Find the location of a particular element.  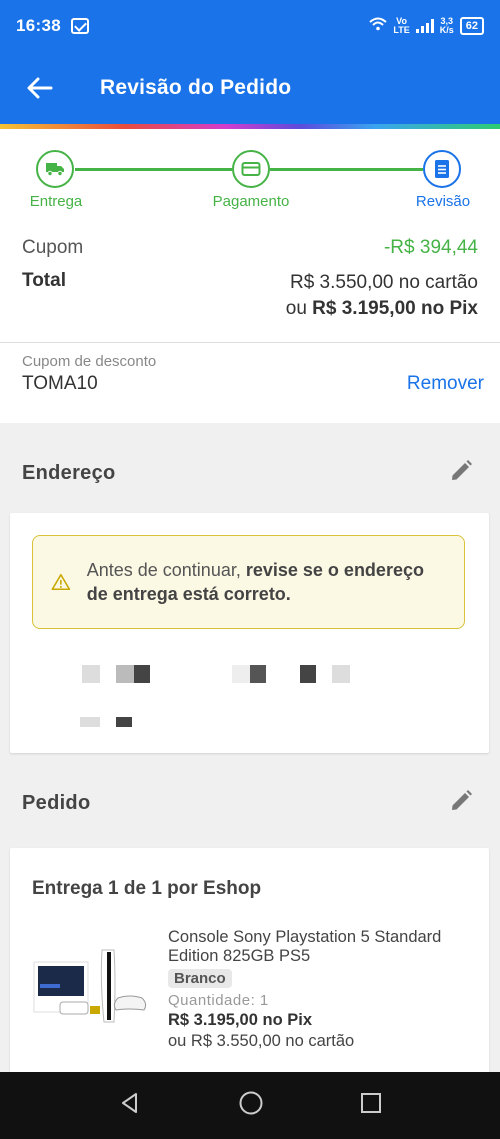

coupon-row: Cupom -R$ 394,44 is located at coordinates (250, 248).